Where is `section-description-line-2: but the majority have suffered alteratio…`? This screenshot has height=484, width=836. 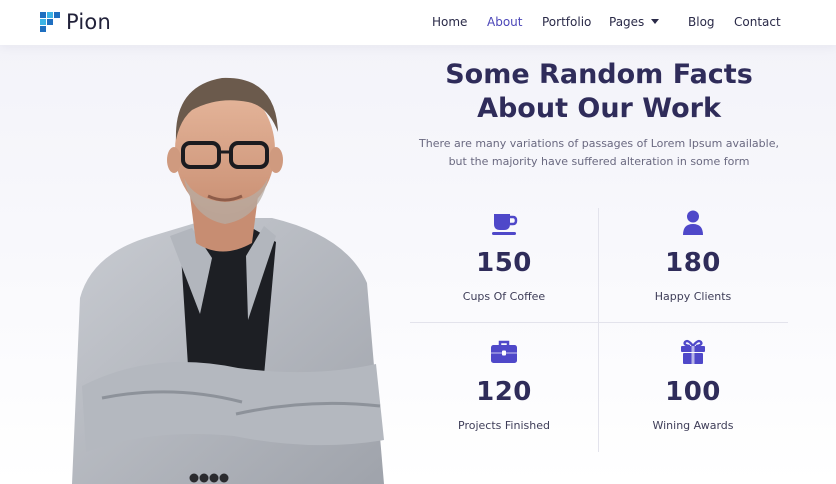 section-description-line-2: but the majority have suffered alteratio… is located at coordinates (599, 161).